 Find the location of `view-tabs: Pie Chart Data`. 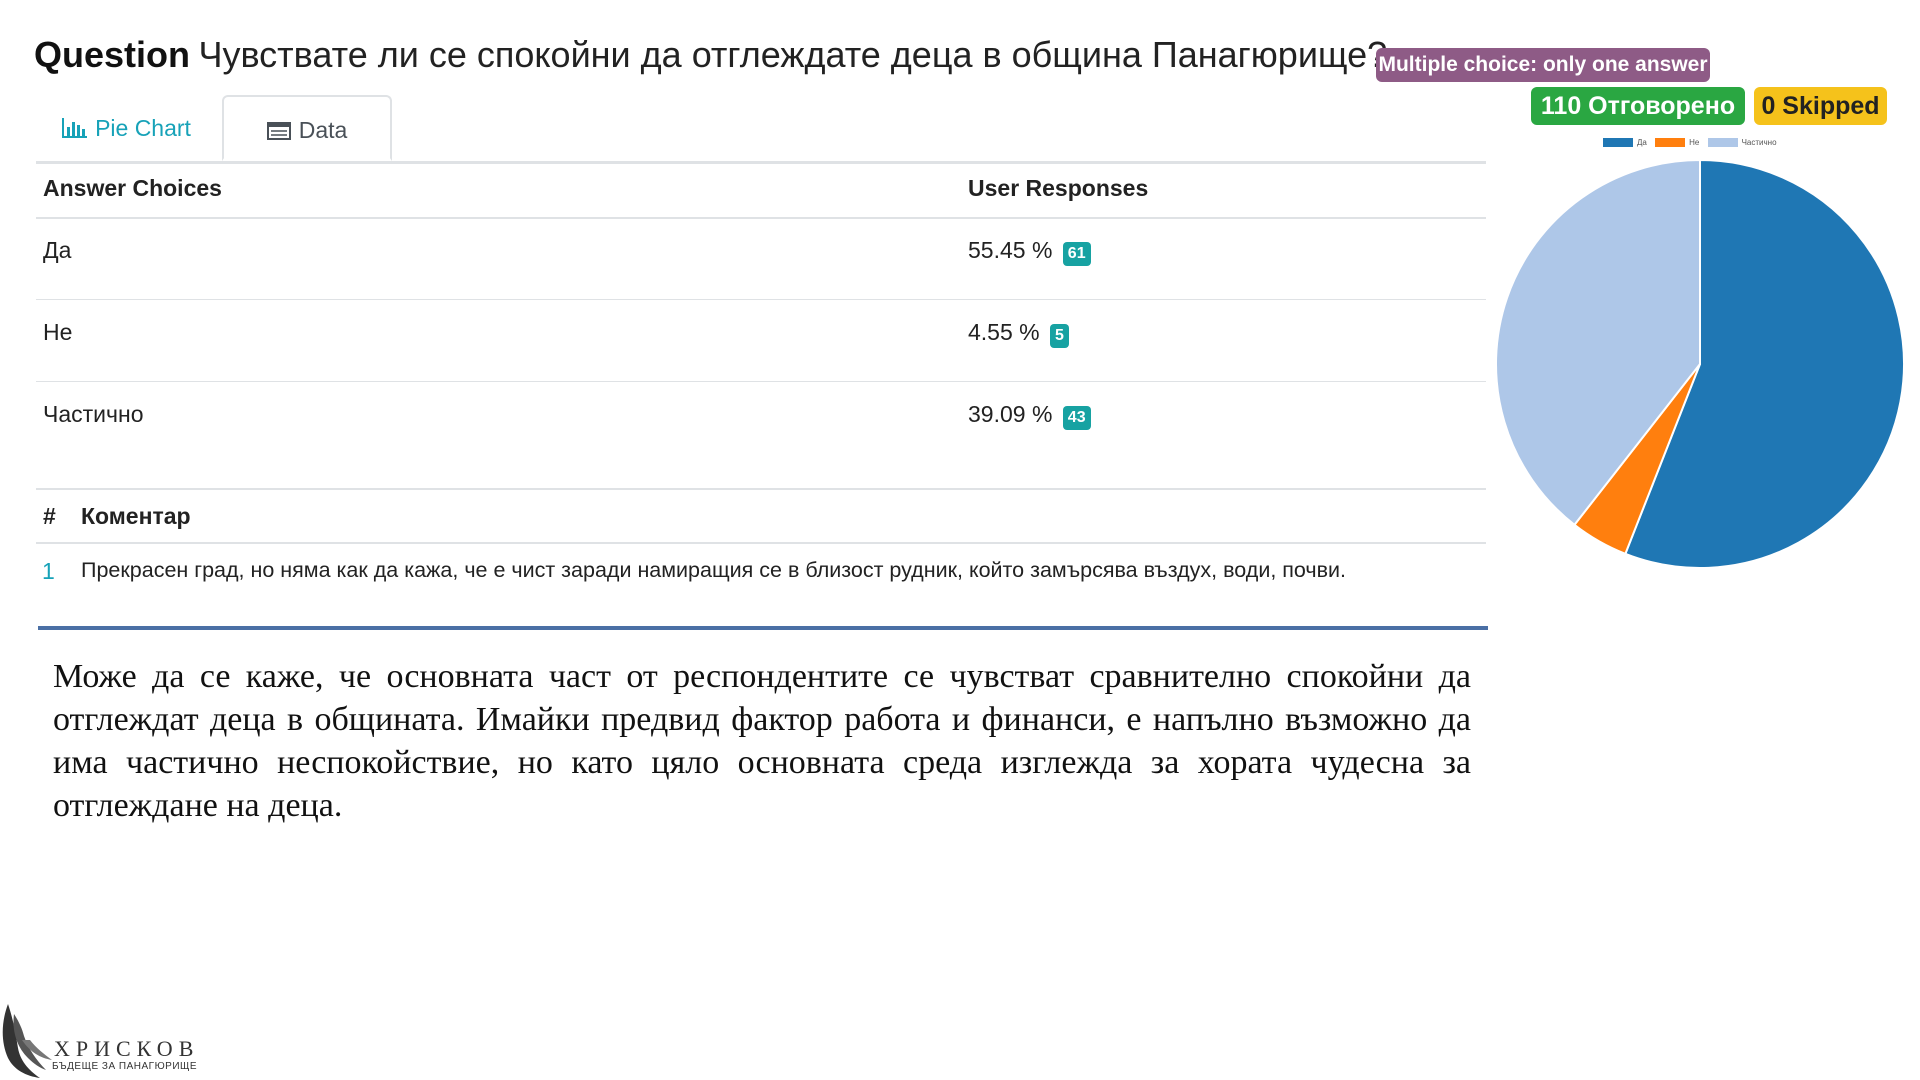

view-tabs: Pie Chart Data is located at coordinates (761, 129).